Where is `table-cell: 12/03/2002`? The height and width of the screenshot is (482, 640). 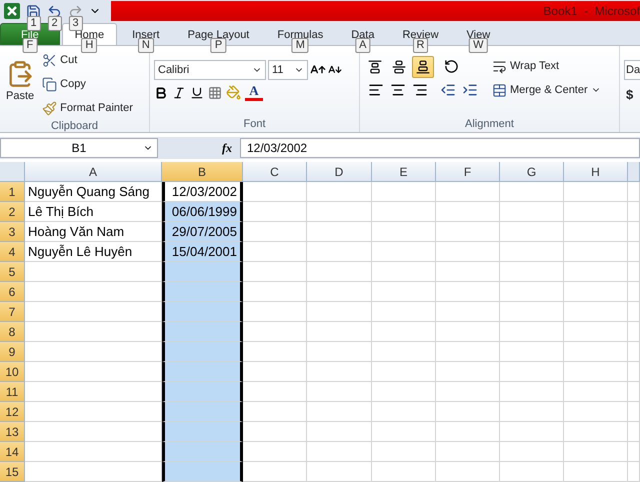
table-cell: 12/03/2002 is located at coordinates (202, 192).